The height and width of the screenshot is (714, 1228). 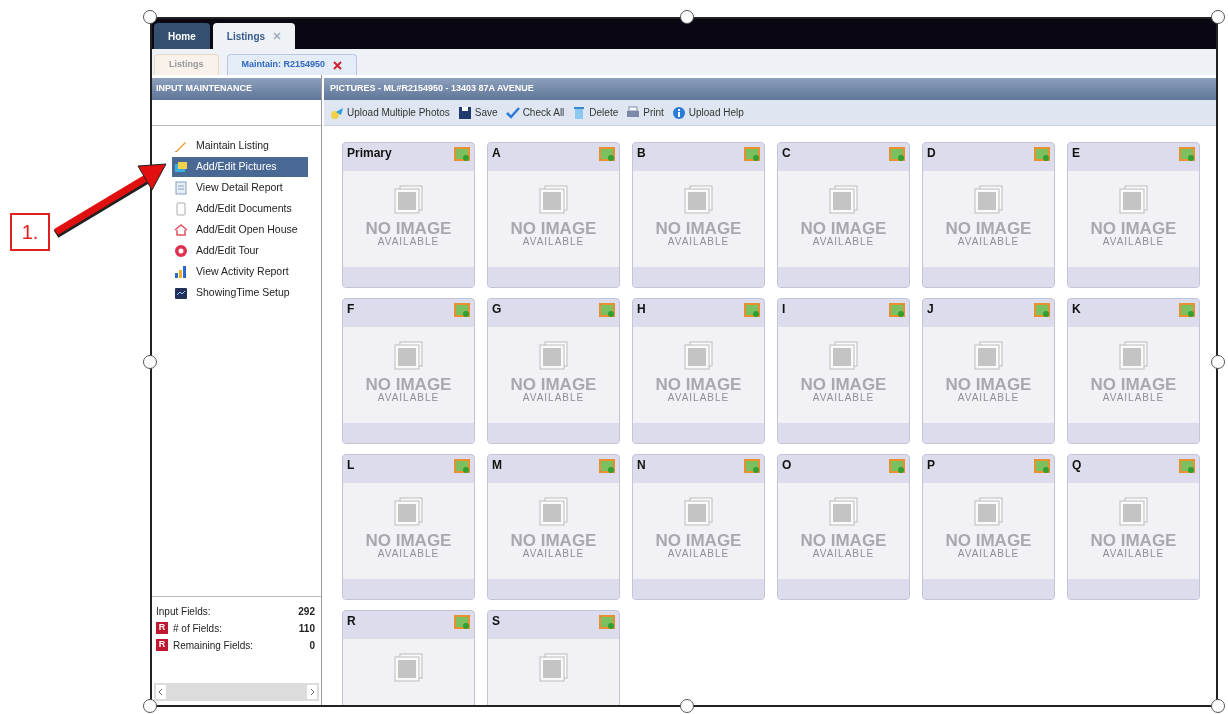 I want to click on photo-slot: A NO IMAGE AVAILABLE, so click(x=553, y=215).